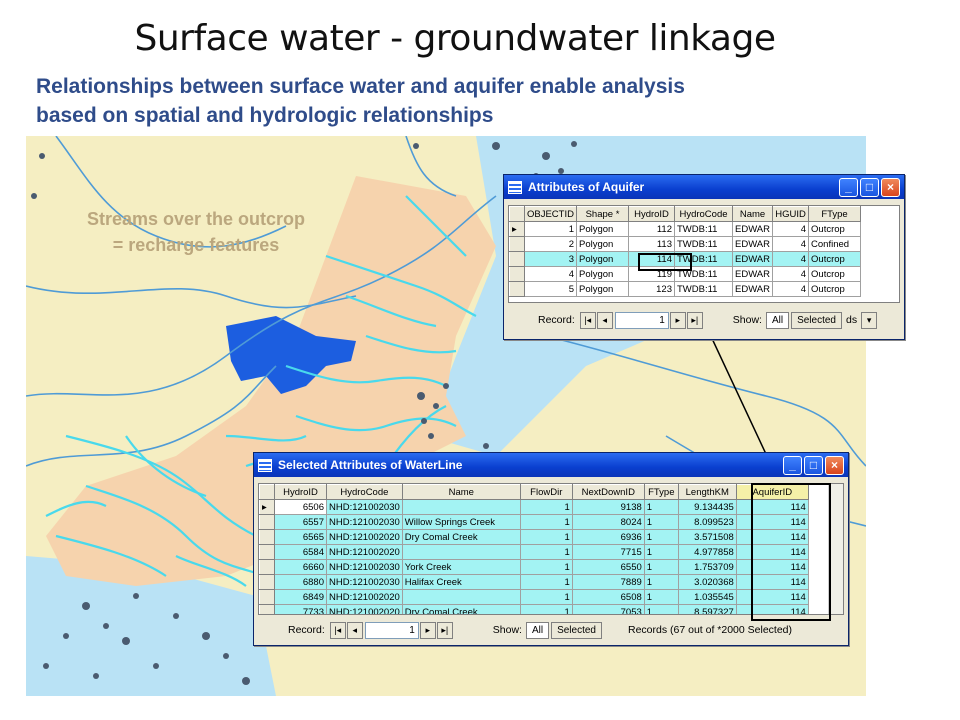 Image resolution: width=960 pixels, height=720 pixels. What do you see at coordinates (537, 630) in the screenshot?
I see `show-all-button: All` at bounding box center [537, 630].